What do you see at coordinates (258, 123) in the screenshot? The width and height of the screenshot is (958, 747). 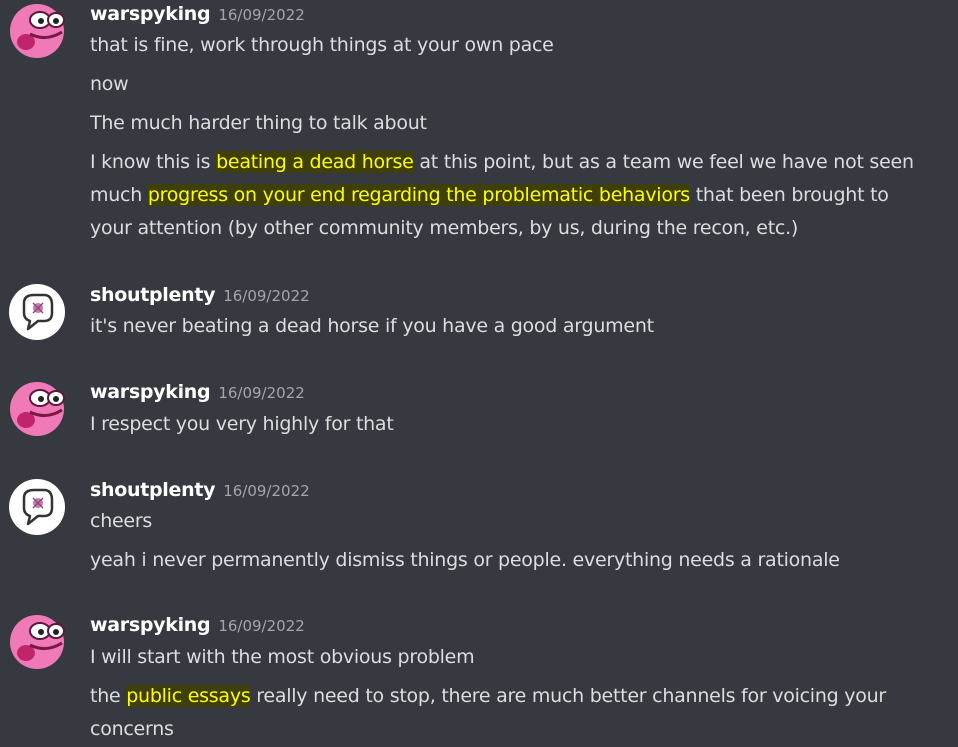 I see `message-text: The much harder thing to talk about` at bounding box center [258, 123].